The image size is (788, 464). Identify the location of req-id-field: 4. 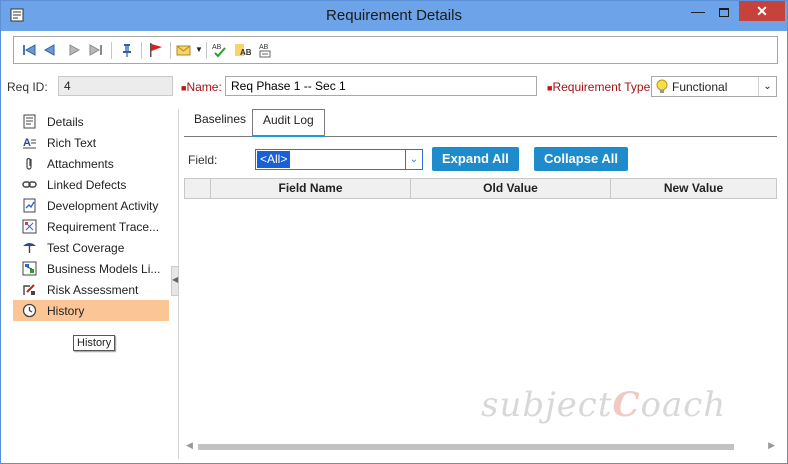
(115, 86).